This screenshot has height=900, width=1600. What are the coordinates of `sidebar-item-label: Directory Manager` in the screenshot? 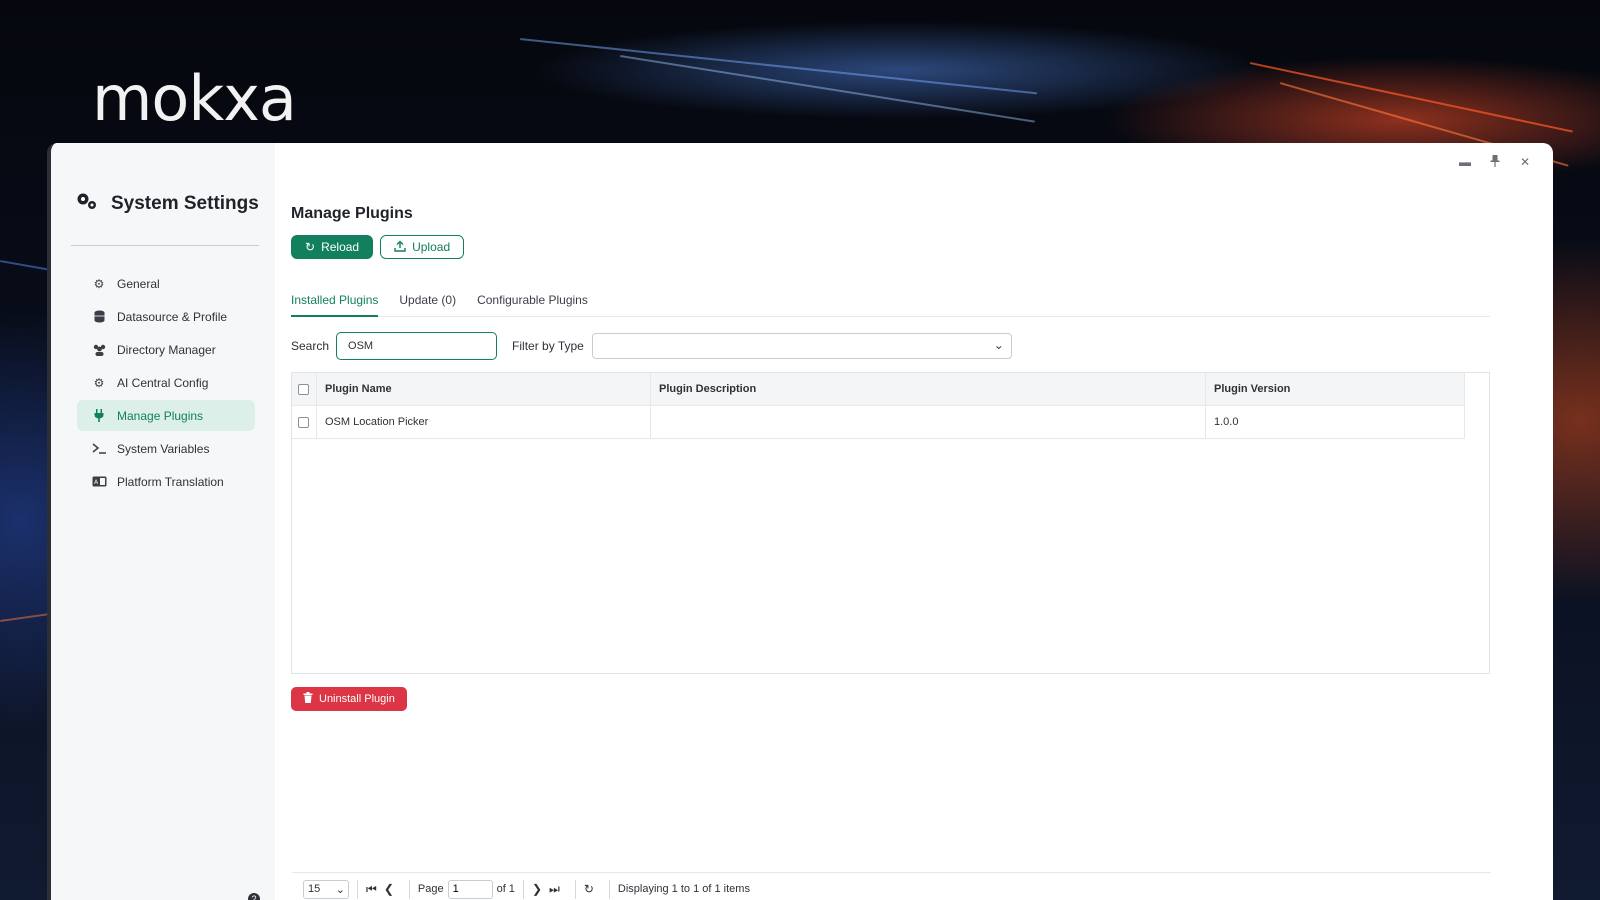 It's located at (166, 349).